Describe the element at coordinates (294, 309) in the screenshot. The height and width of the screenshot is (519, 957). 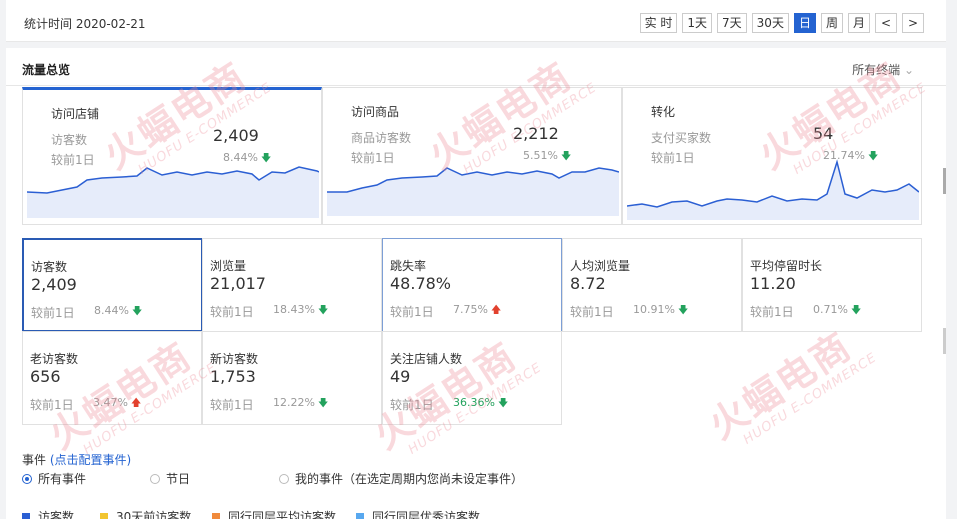
I see `pct-text: 18.43%` at that location.